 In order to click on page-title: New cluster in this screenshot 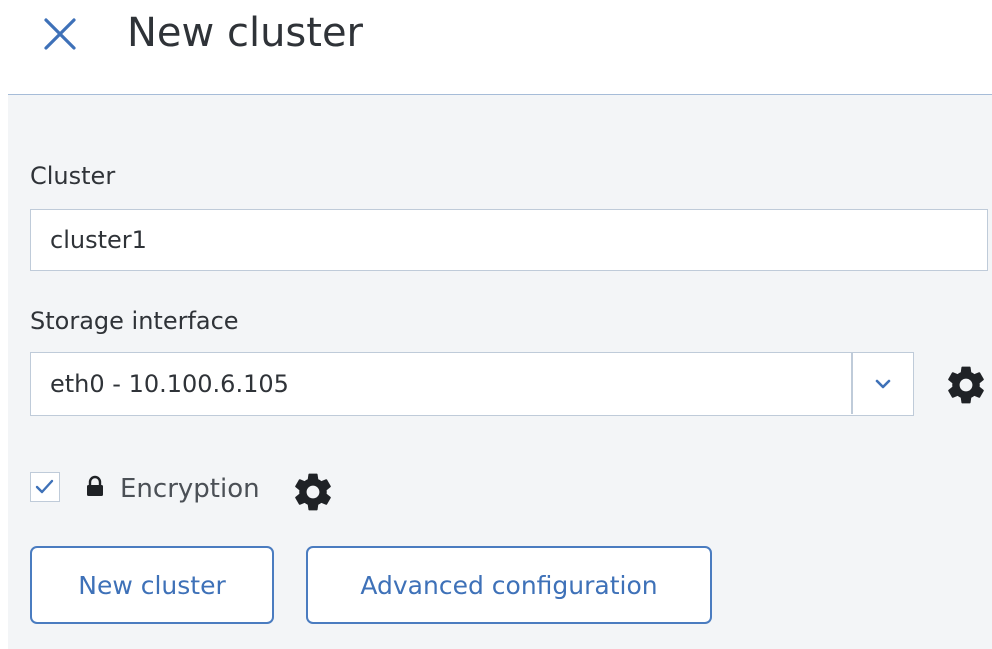, I will do `click(245, 33)`.